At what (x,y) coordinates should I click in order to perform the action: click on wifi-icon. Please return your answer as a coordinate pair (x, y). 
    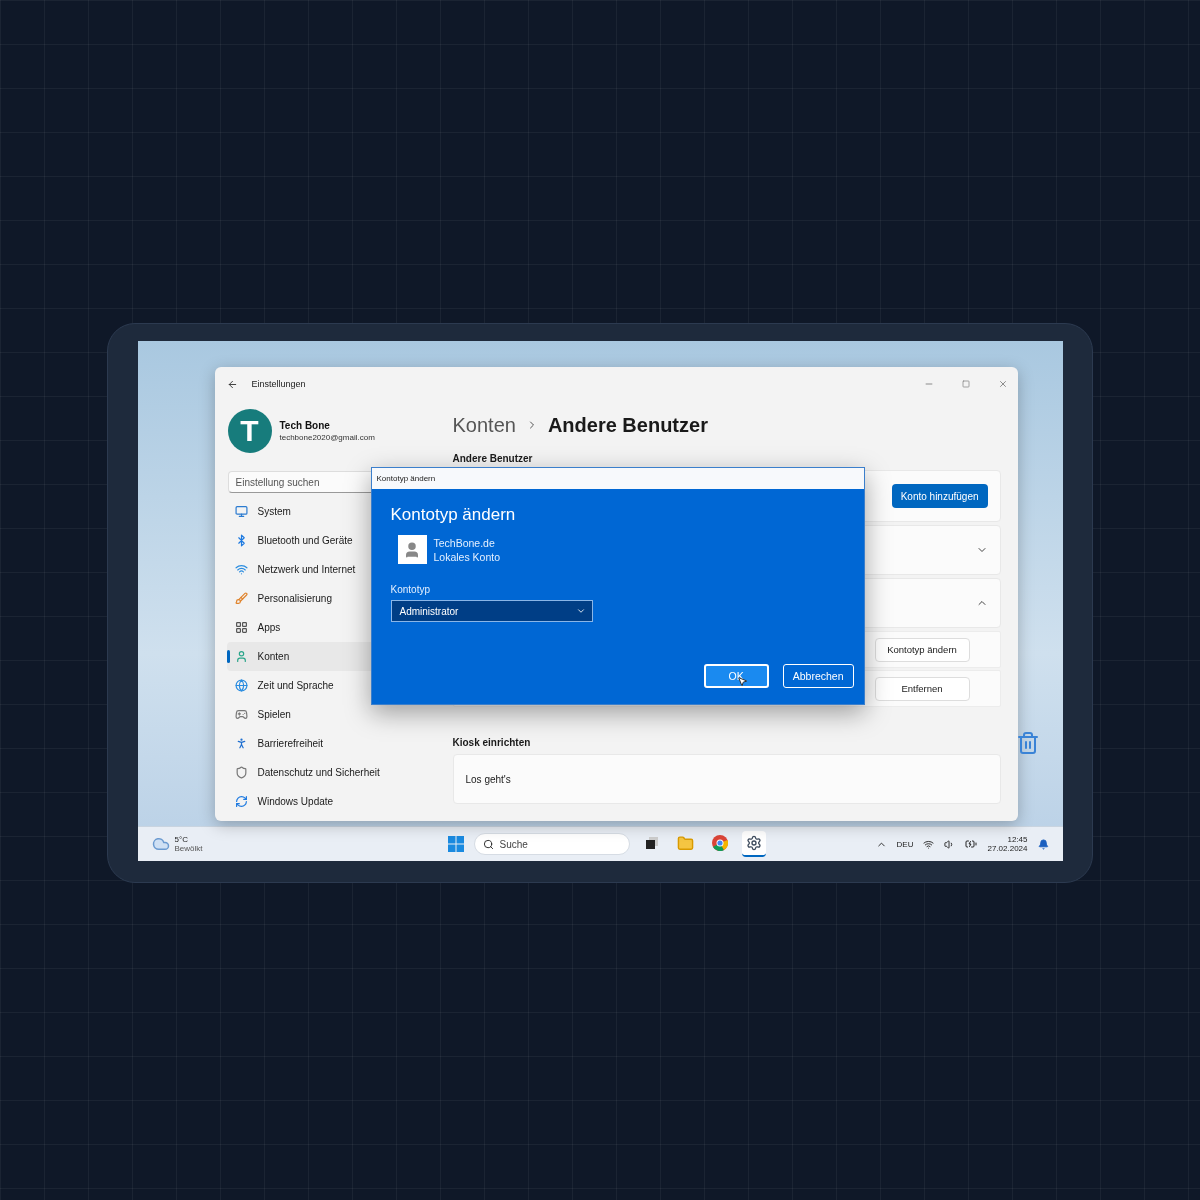
    Looking at the image, I should click on (929, 844).